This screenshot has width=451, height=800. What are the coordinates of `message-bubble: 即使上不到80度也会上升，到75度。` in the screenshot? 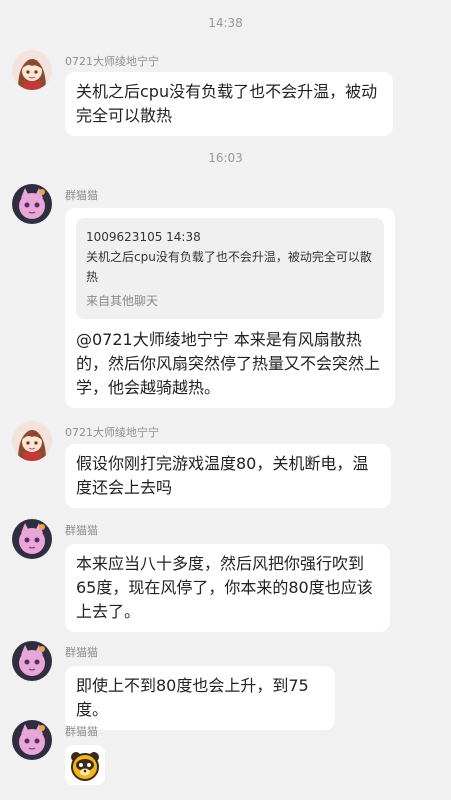 It's located at (200, 698).